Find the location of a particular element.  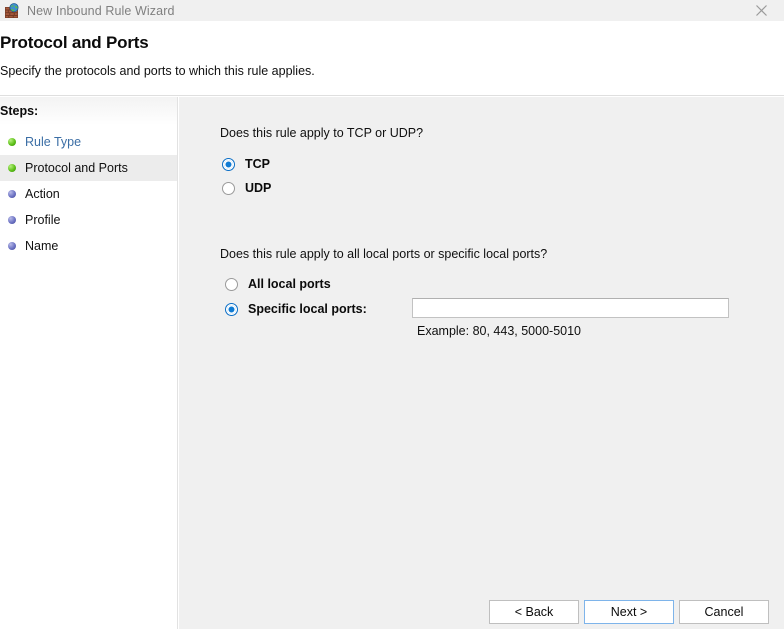

sidebar-item-label: Protocol and Ports is located at coordinates (76, 168).